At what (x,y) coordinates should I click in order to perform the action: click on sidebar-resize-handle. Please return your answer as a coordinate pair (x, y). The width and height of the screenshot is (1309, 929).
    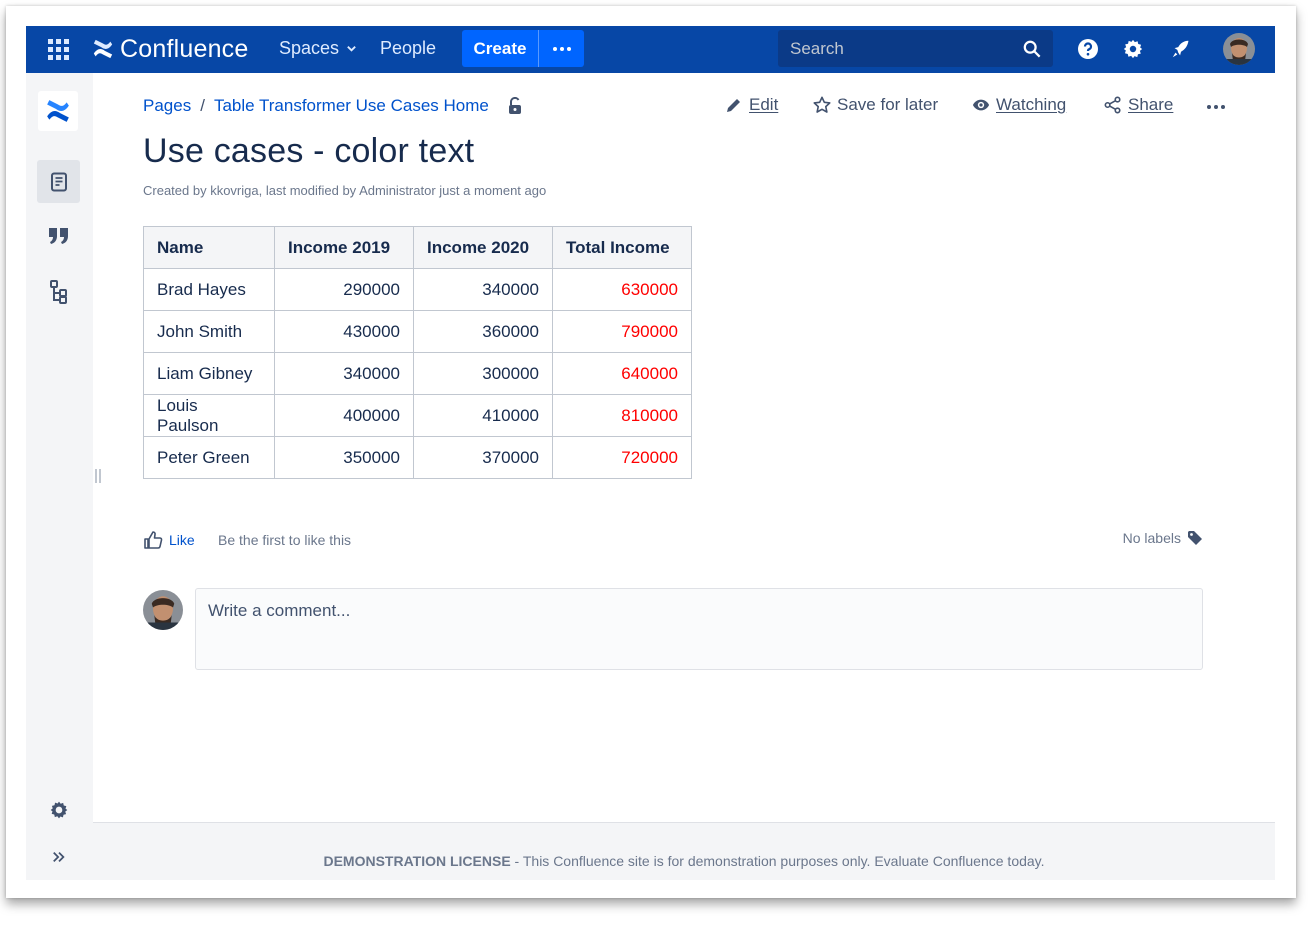
    Looking at the image, I should click on (98, 476).